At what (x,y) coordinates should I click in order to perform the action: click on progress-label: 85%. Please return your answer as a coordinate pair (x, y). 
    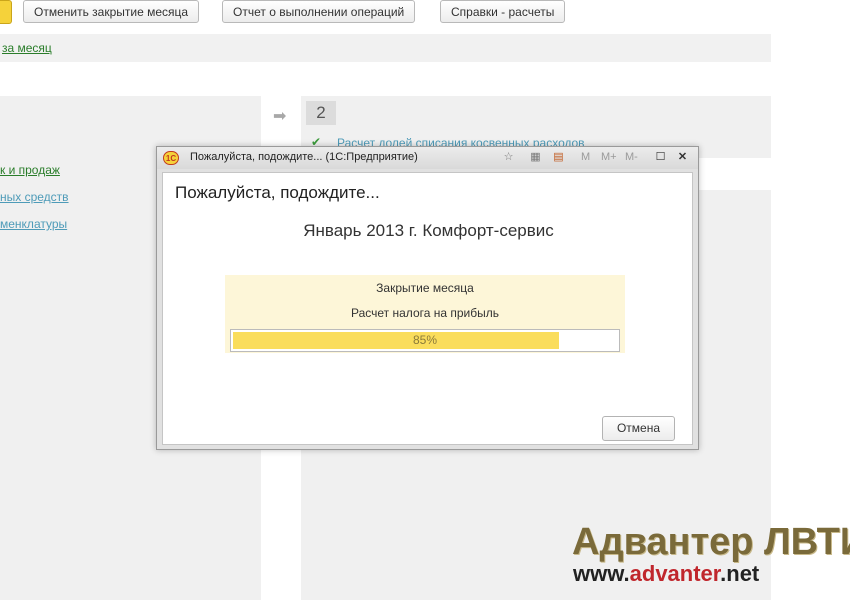
    Looking at the image, I should click on (425, 340).